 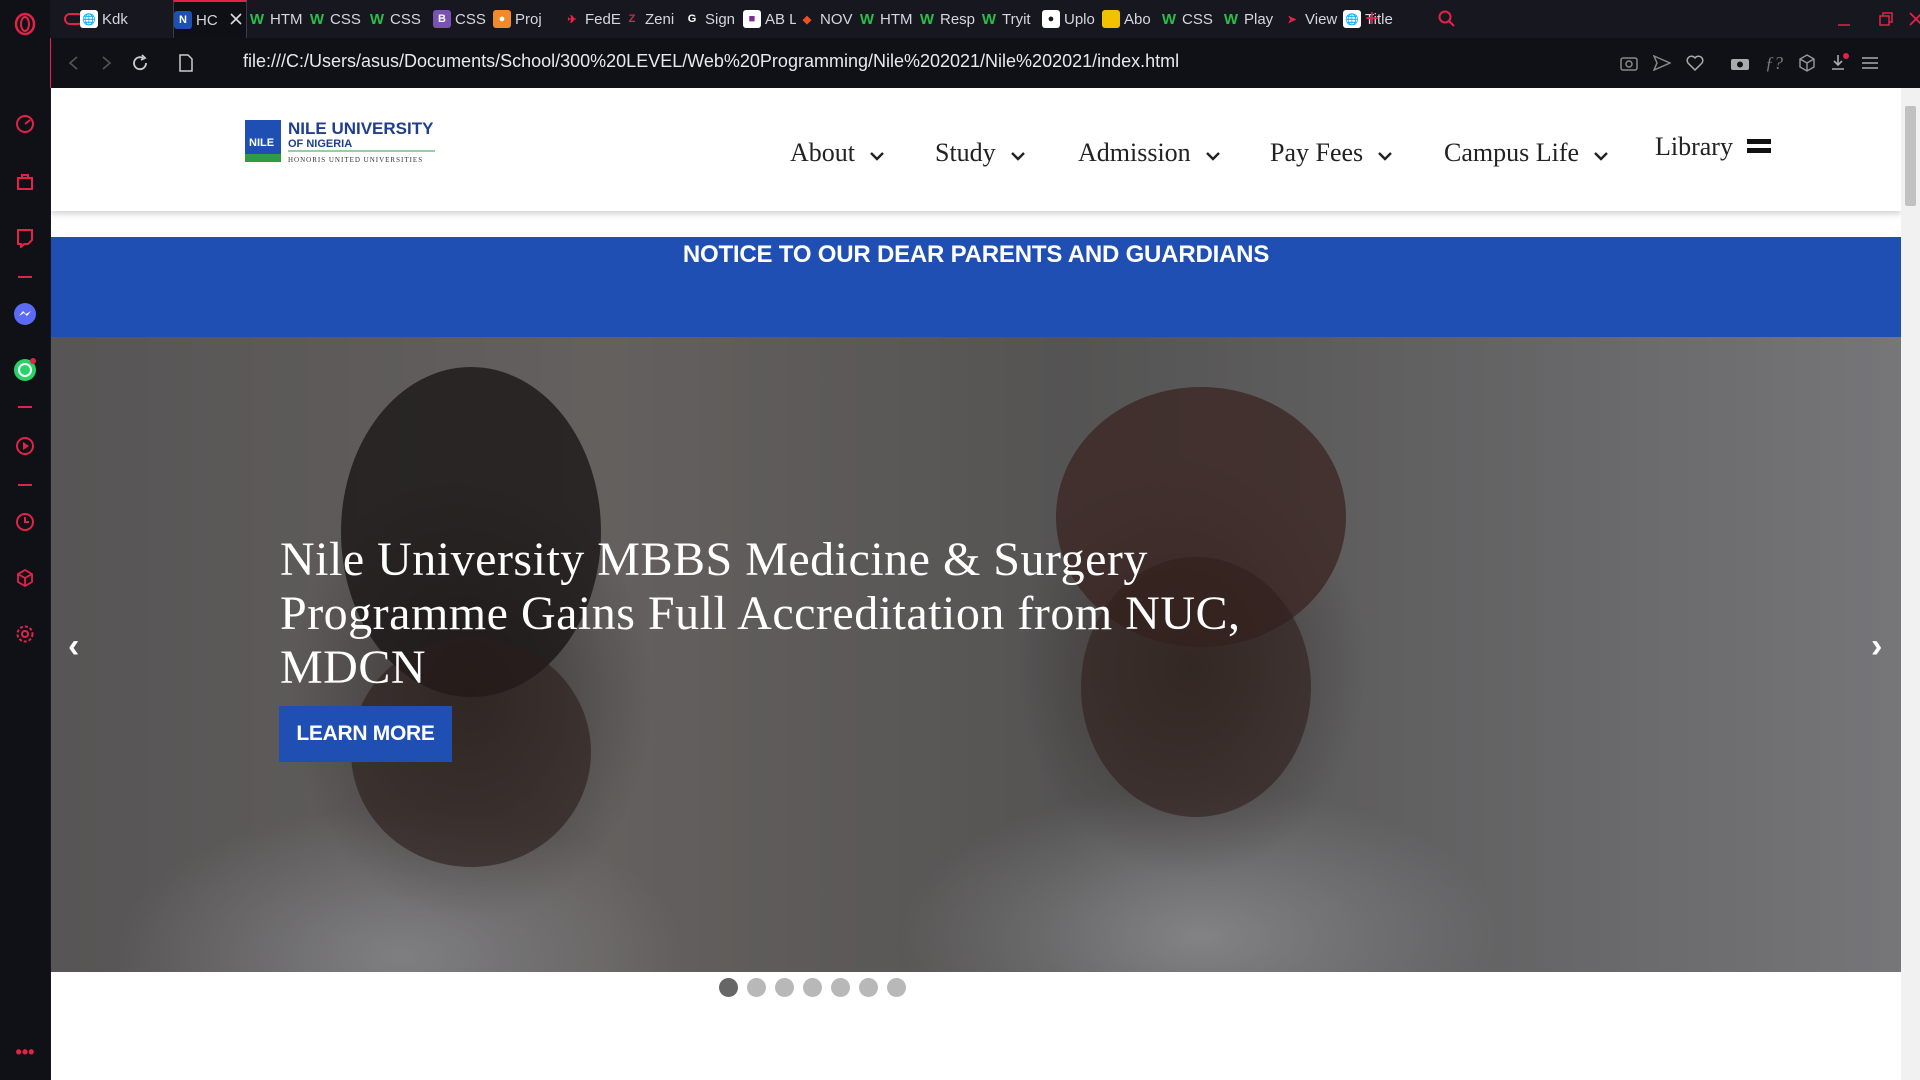 I want to click on browser-tab: Abo, so click(x=1130, y=19).